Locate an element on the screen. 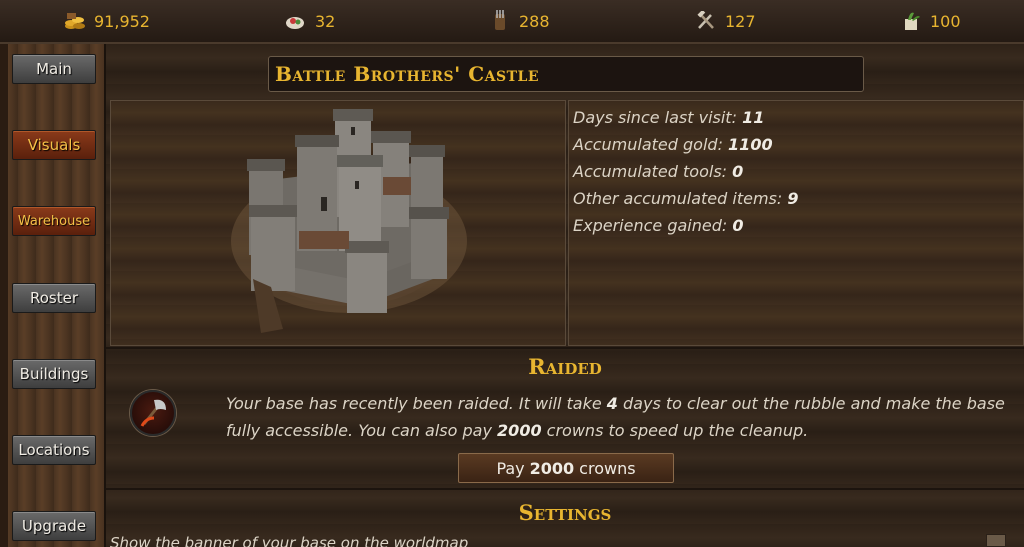  base-title: Battle Brothers' Castle is located at coordinates (566, 74).